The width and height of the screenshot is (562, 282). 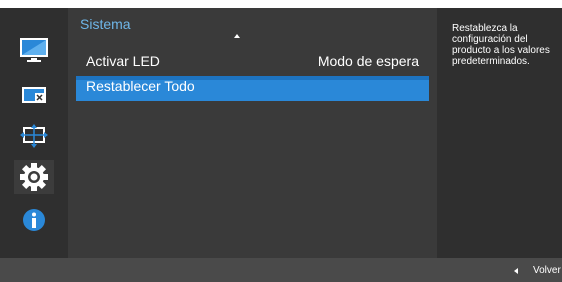 What do you see at coordinates (34, 136) in the screenshot?
I see `position-icon` at bounding box center [34, 136].